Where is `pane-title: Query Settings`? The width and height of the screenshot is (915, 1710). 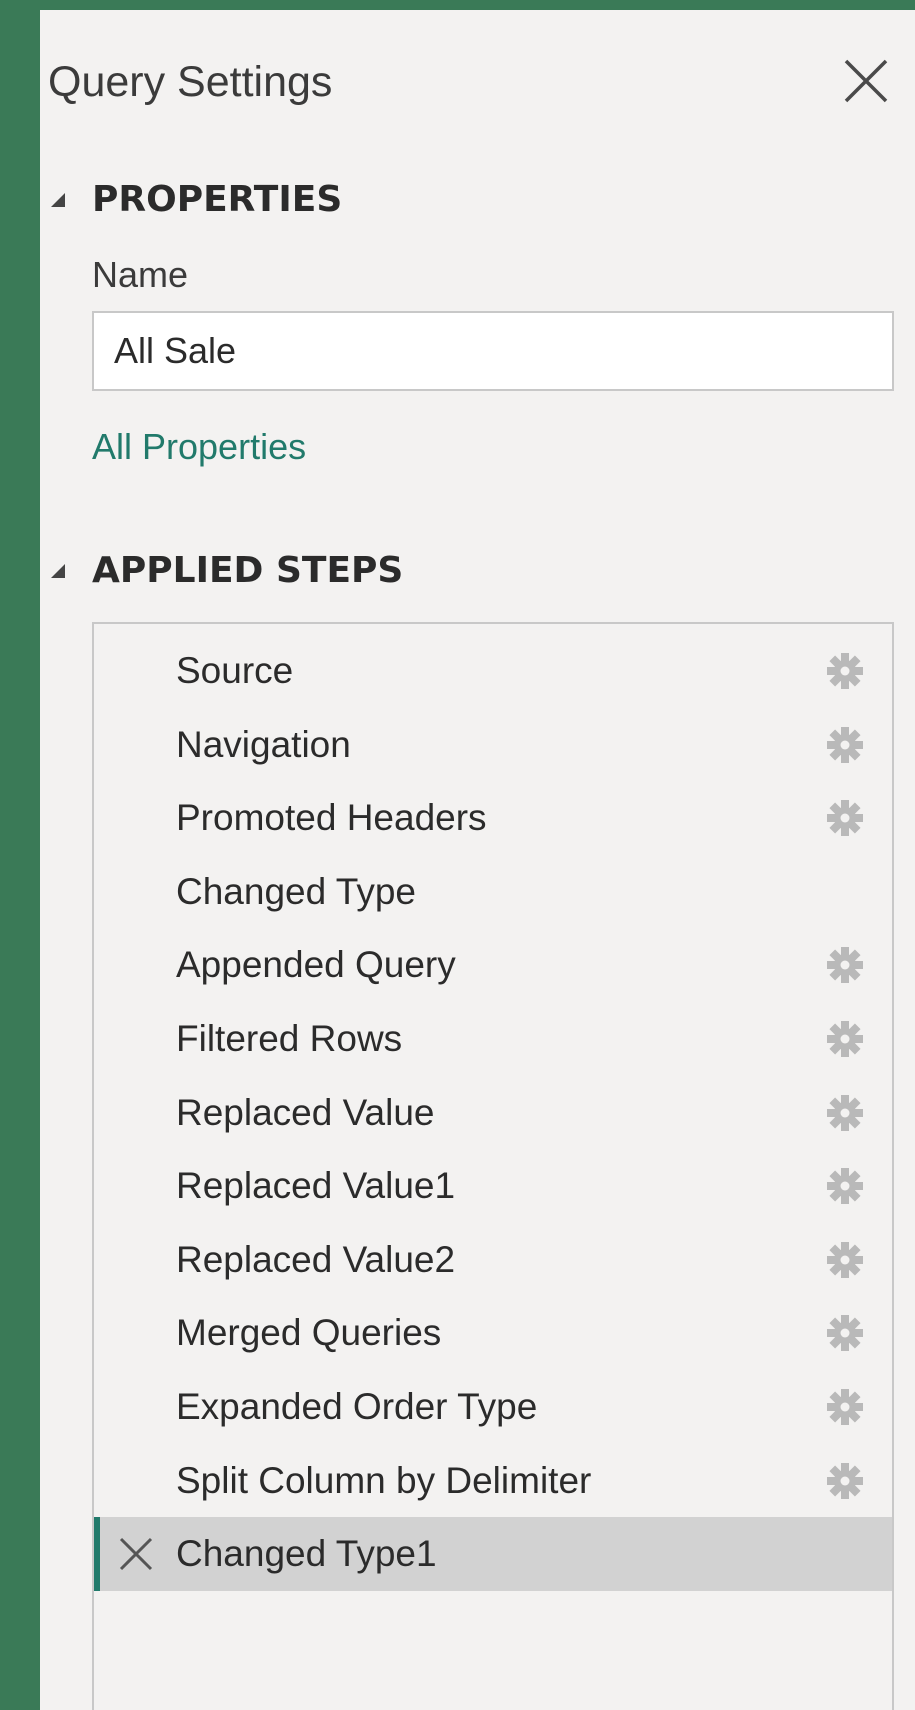 pane-title: Query Settings is located at coordinates (190, 82).